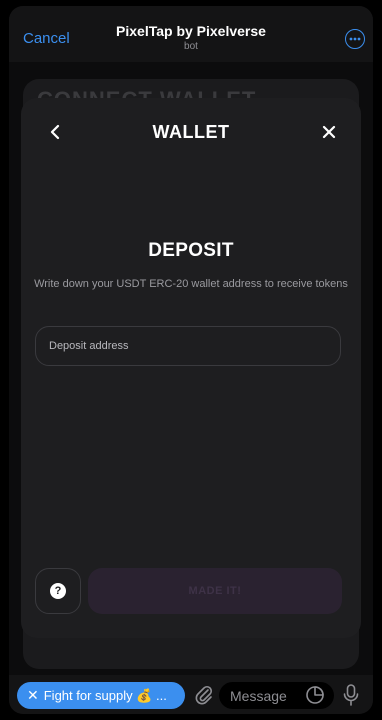 The image size is (382, 720). Describe the element at coordinates (191, 132) in the screenshot. I see `modal-title: WALLET` at that location.